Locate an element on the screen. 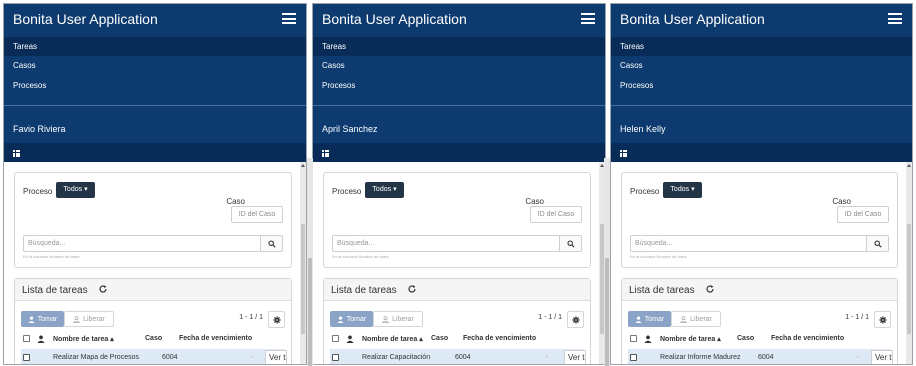 This screenshot has height=366, width=916. task-list-title: Lista de tareas is located at coordinates (364, 290).